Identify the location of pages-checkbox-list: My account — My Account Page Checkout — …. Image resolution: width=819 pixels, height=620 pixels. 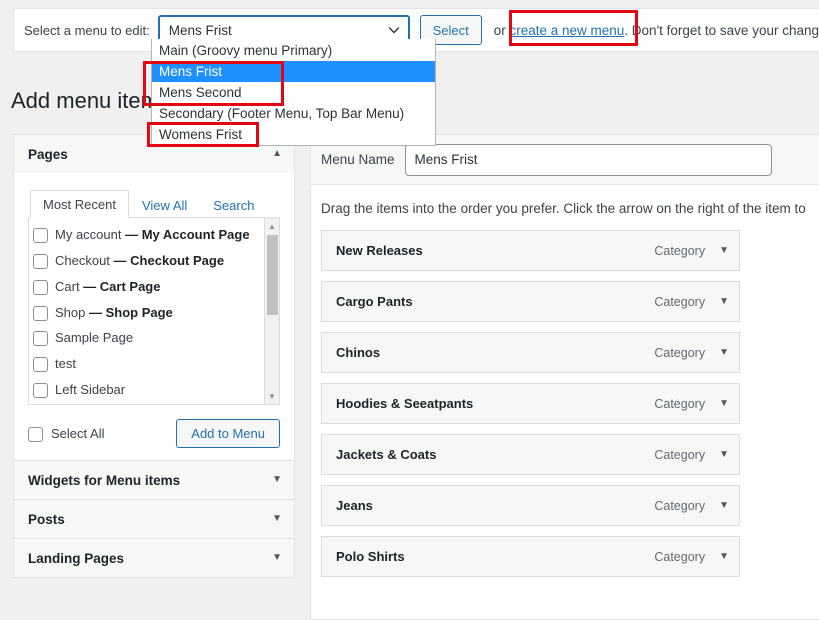
(154, 311).